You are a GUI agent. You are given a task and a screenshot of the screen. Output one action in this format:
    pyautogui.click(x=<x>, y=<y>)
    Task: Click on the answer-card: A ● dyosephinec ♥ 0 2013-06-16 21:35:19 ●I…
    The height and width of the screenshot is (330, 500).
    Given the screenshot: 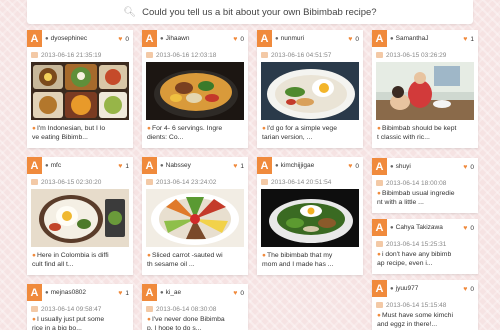 What is the action you would take?
    pyautogui.click(x=80, y=89)
    